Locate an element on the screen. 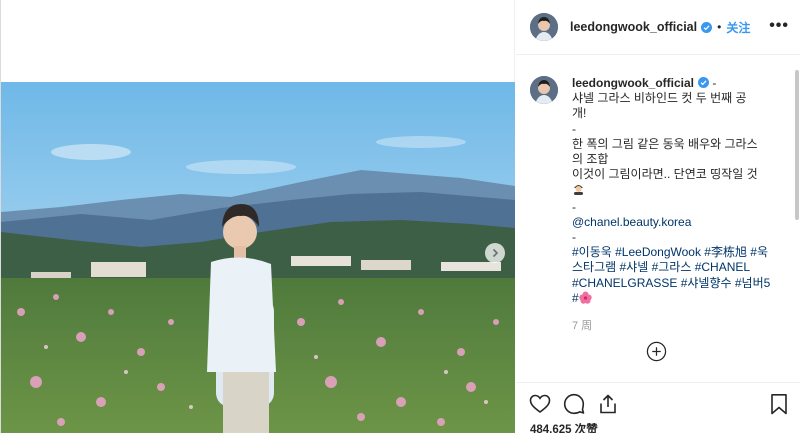 This screenshot has height=433, width=800. heart-icon is located at coordinates (540, 404).